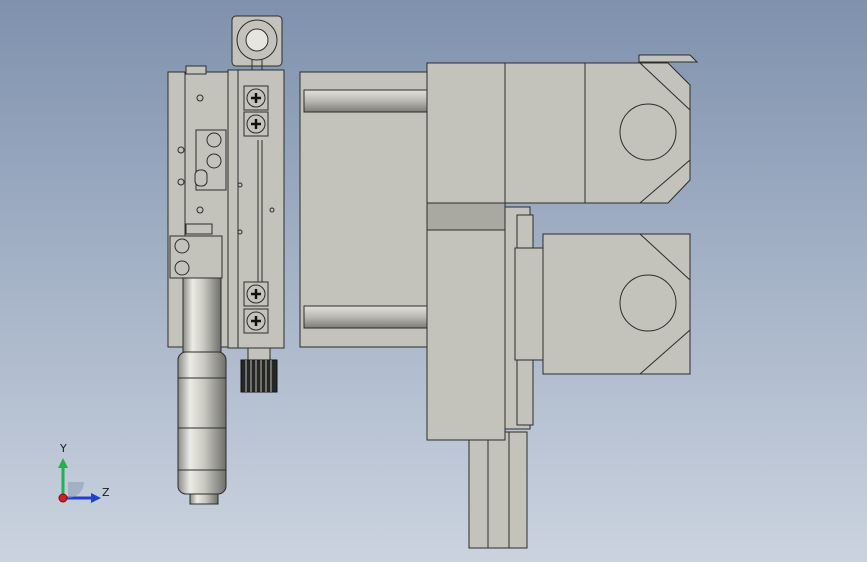  I want to click on cylinder-body, so click(364, 209).